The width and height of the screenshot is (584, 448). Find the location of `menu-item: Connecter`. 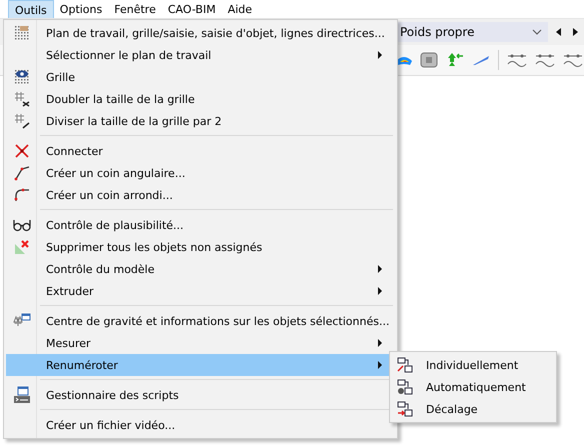

menu-item: Connecter is located at coordinates (200, 151).